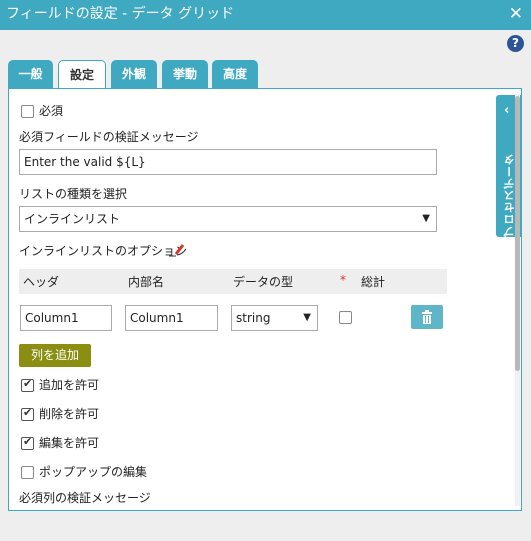 The image size is (531, 541). What do you see at coordinates (516, 14) in the screenshot?
I see `close-icon: ✕` at bounding box center [516, 14].